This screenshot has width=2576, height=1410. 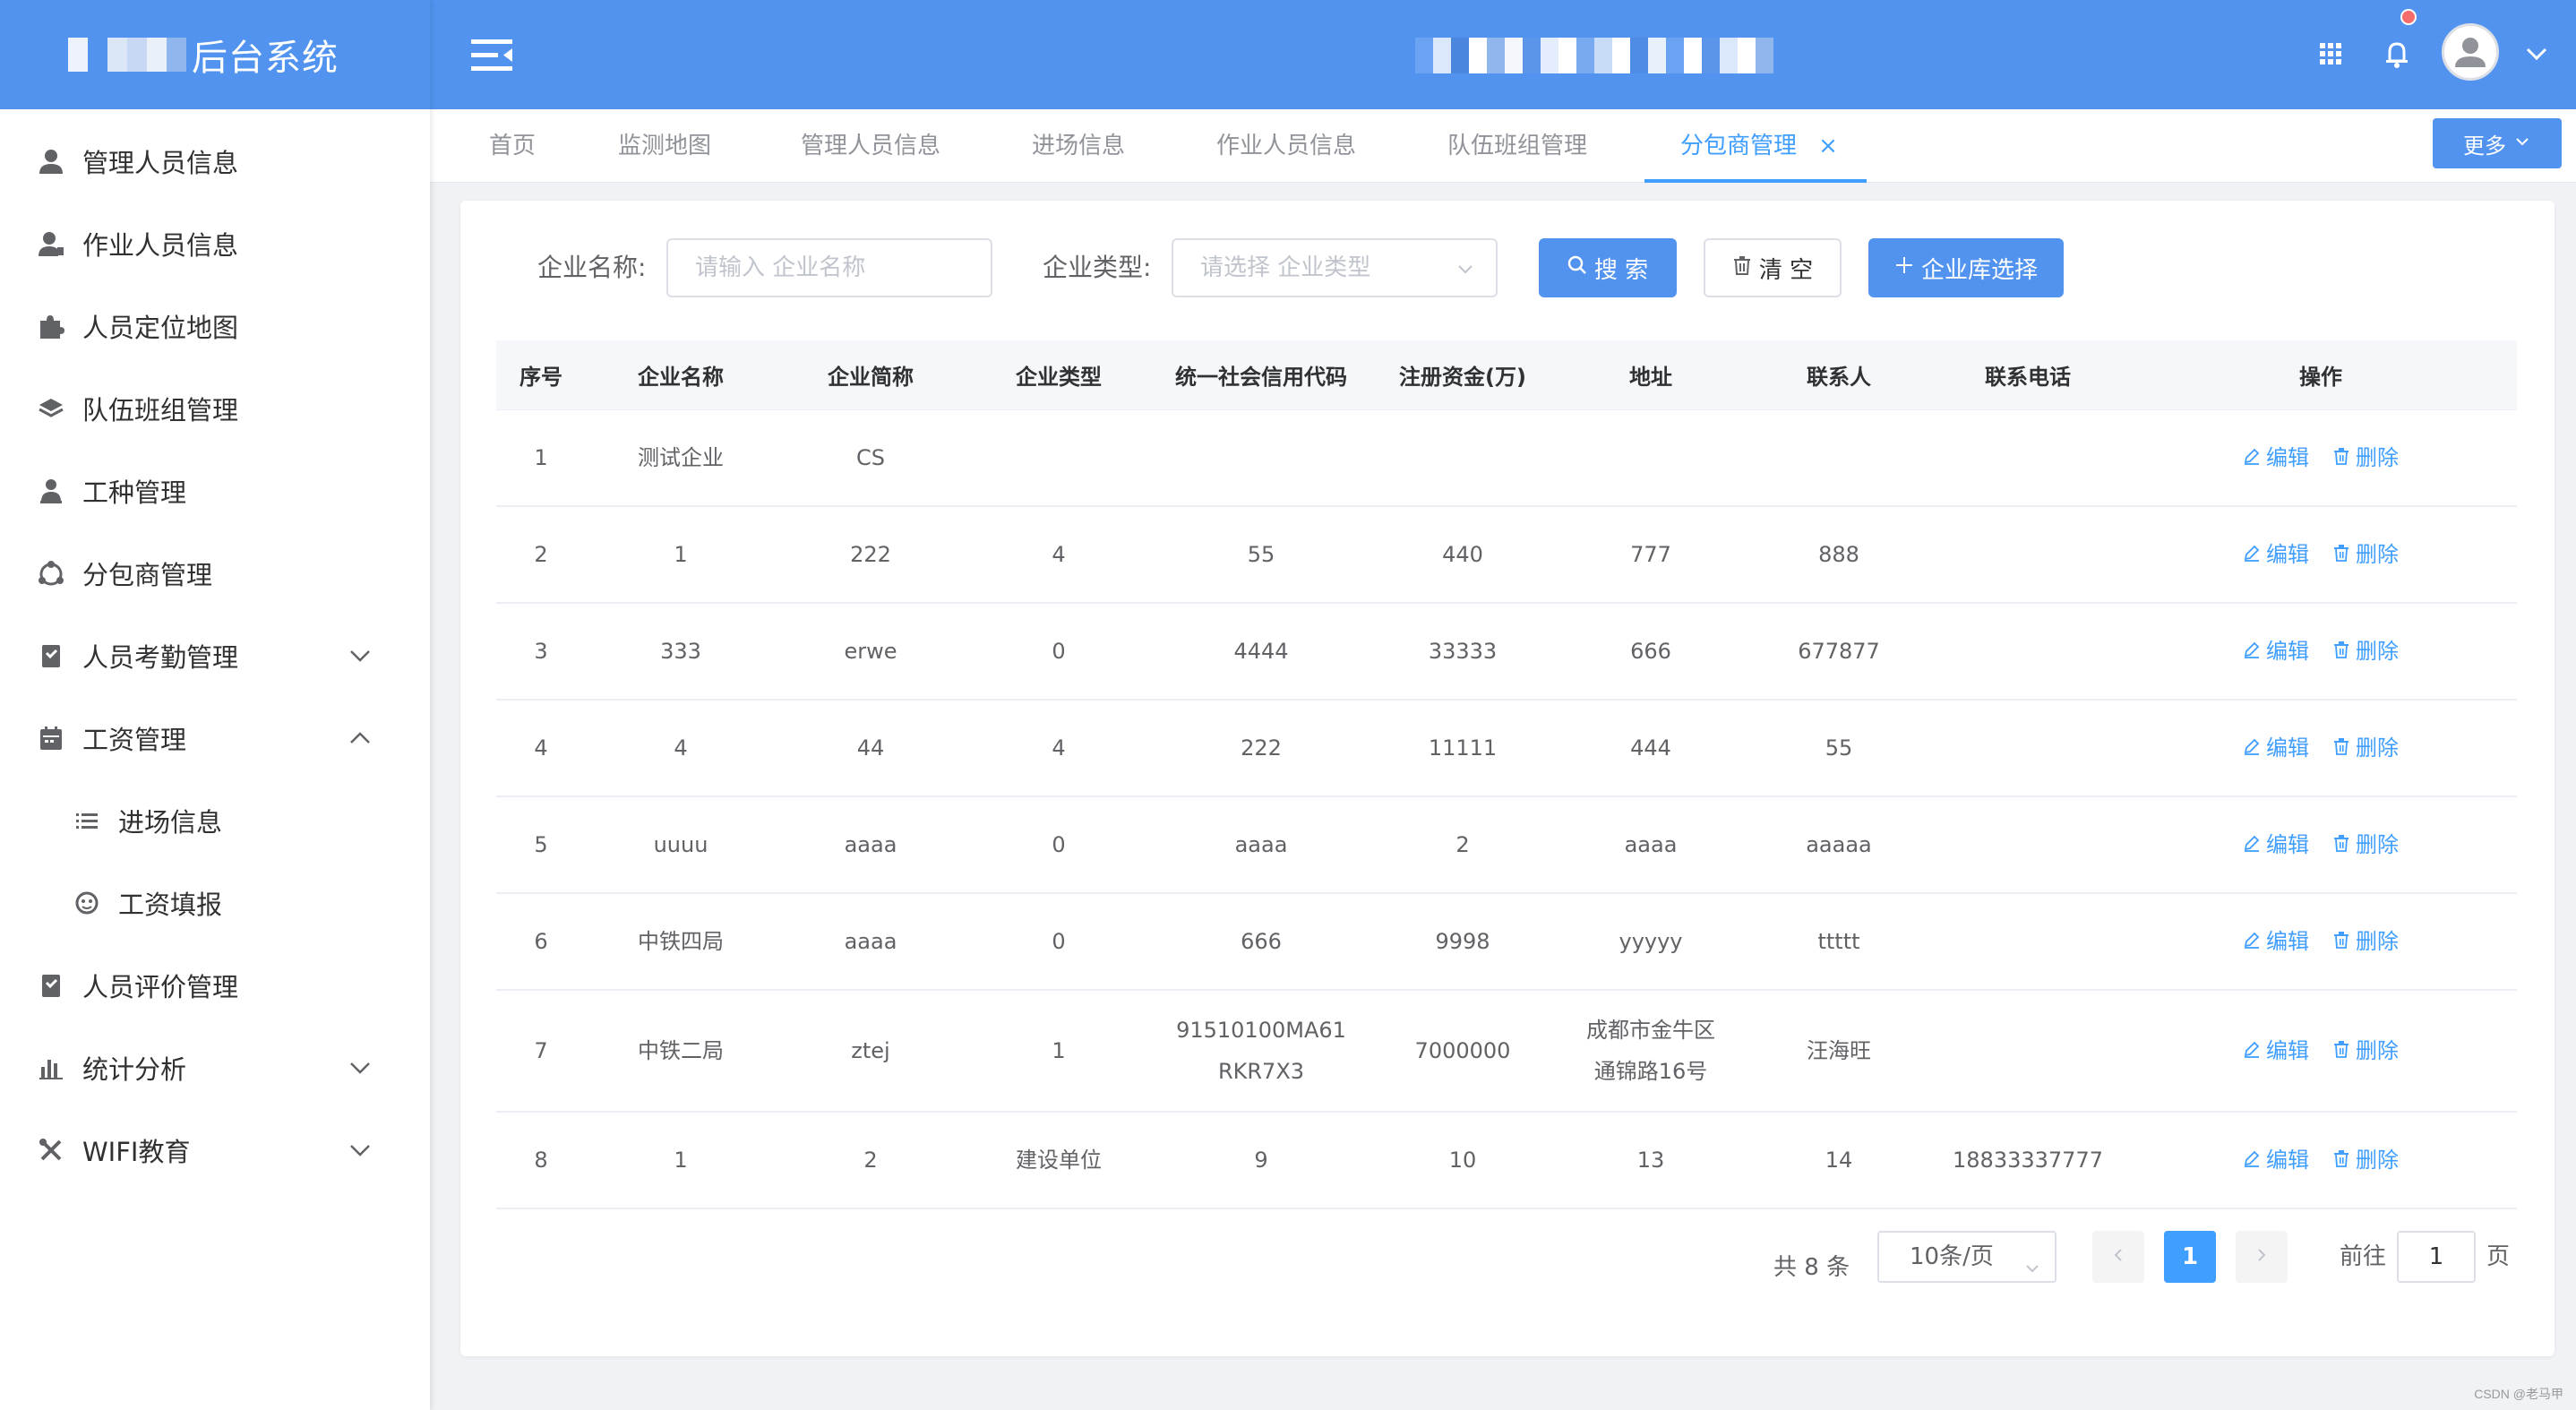 I want to click on sidebar-item-manager-info: 管理人员信息, so click(x=215, y=161).